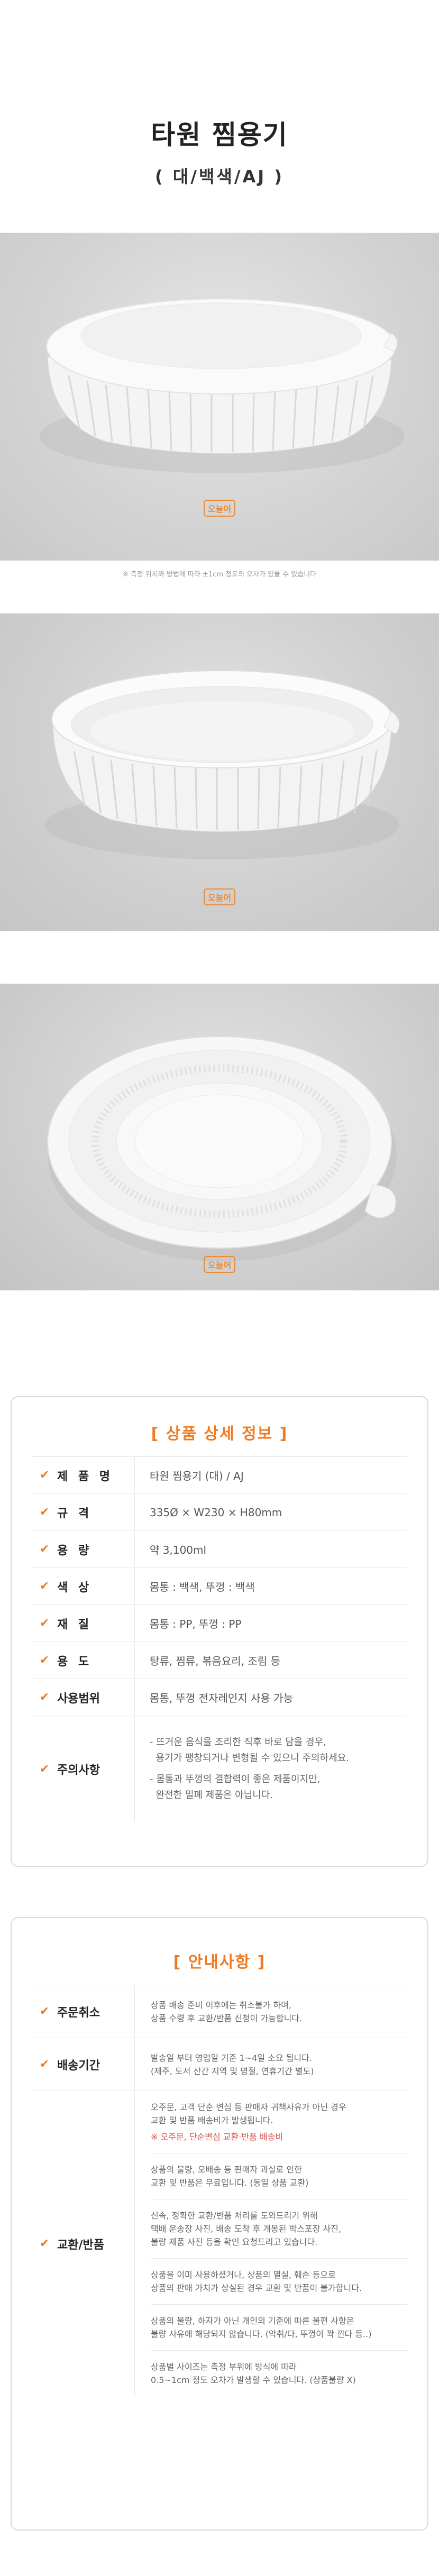 This screenshot has width=439, height=2576. I want to click on caution-line: 용기가 팽창되거나 변형될 수 있으니 주의하세요., so click(250, 1758).